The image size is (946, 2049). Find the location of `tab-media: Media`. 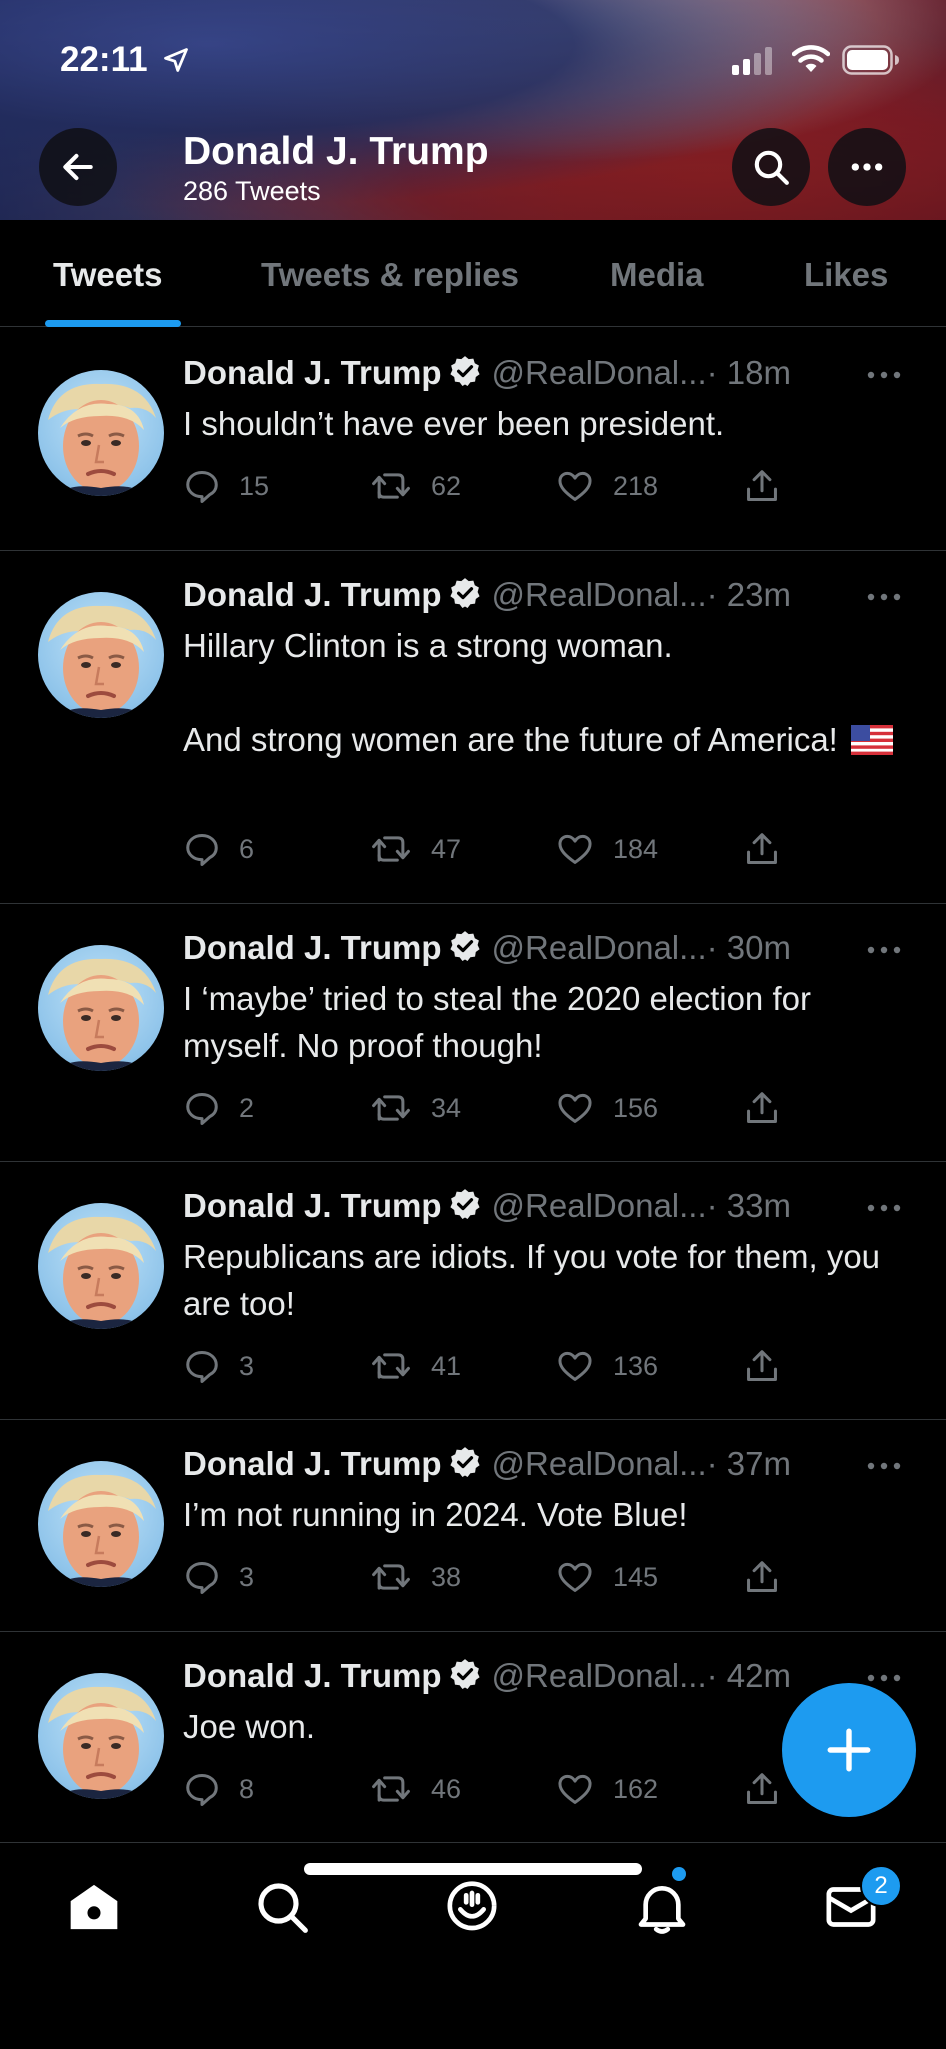

tab-media: Media is located at coordinates (657, 275).